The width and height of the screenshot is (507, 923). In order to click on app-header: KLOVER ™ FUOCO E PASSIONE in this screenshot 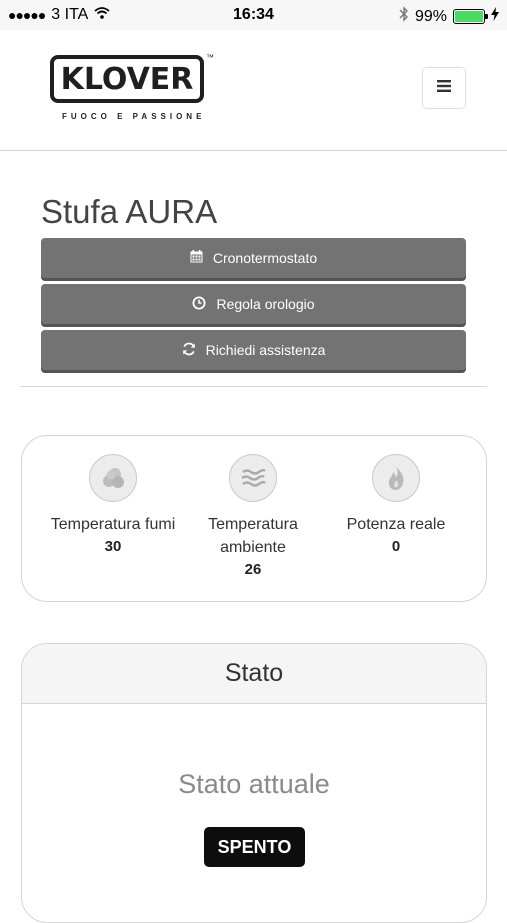, I will do `click(253, 90)`.